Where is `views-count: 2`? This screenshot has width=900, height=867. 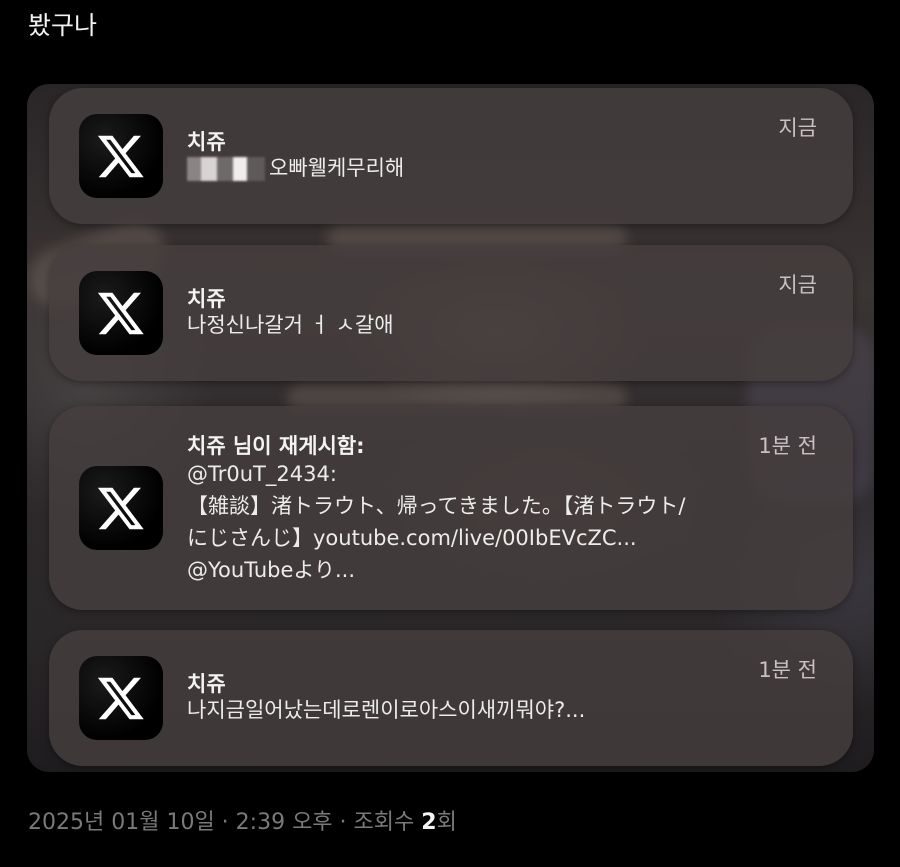
views-count: 2 is located at coordinates (428, 822).